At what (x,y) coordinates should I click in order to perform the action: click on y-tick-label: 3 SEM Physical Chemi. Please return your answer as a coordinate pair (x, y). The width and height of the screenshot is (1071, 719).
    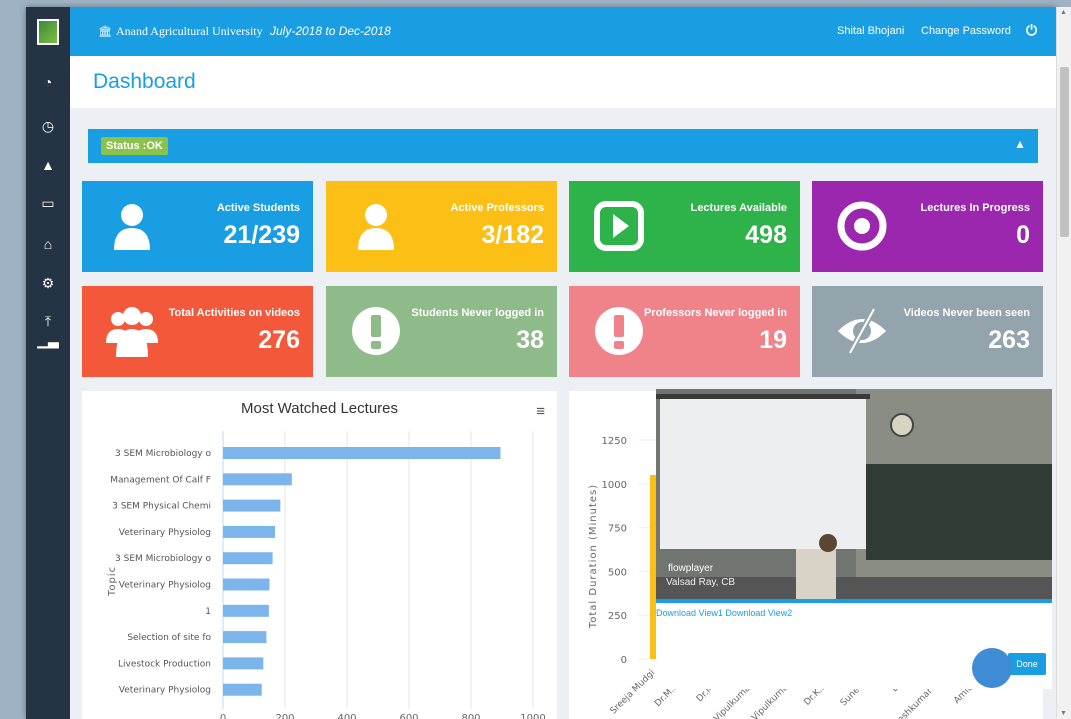
    Looking at the image, I should click on (161, 507).